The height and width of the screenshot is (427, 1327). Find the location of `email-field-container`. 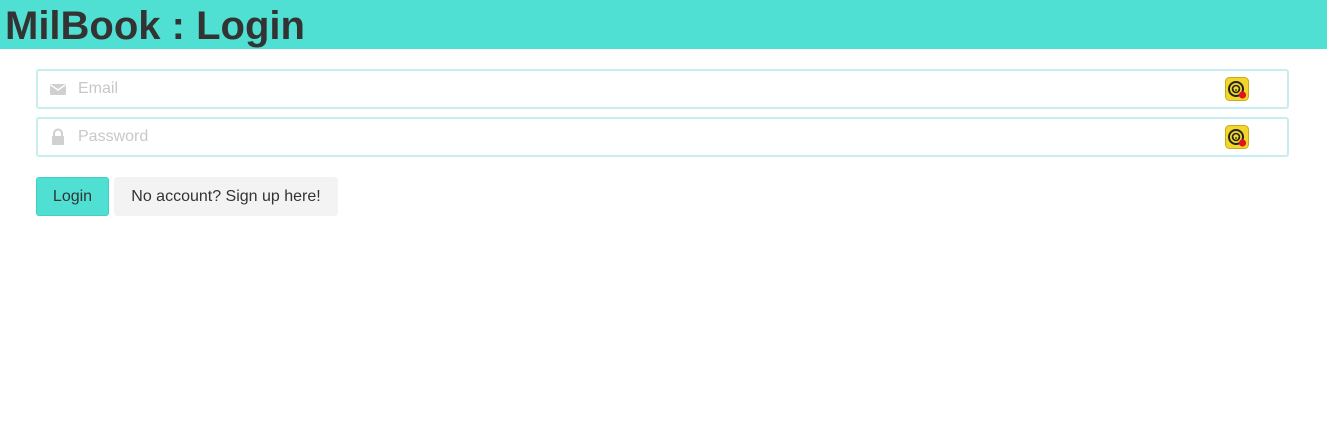

email-field-container is located at coordinates (662, 89).